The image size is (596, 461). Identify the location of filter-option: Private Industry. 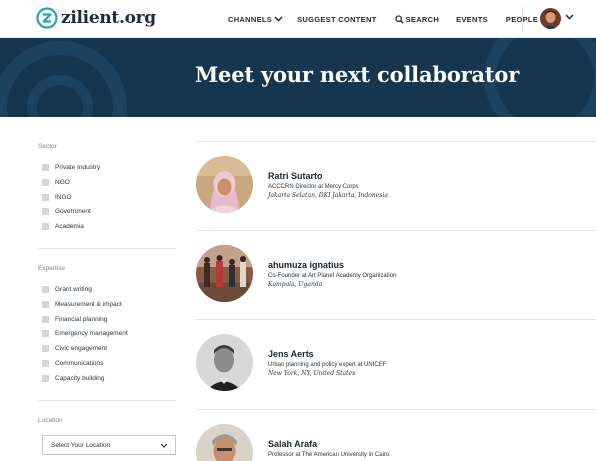
(71, 167).